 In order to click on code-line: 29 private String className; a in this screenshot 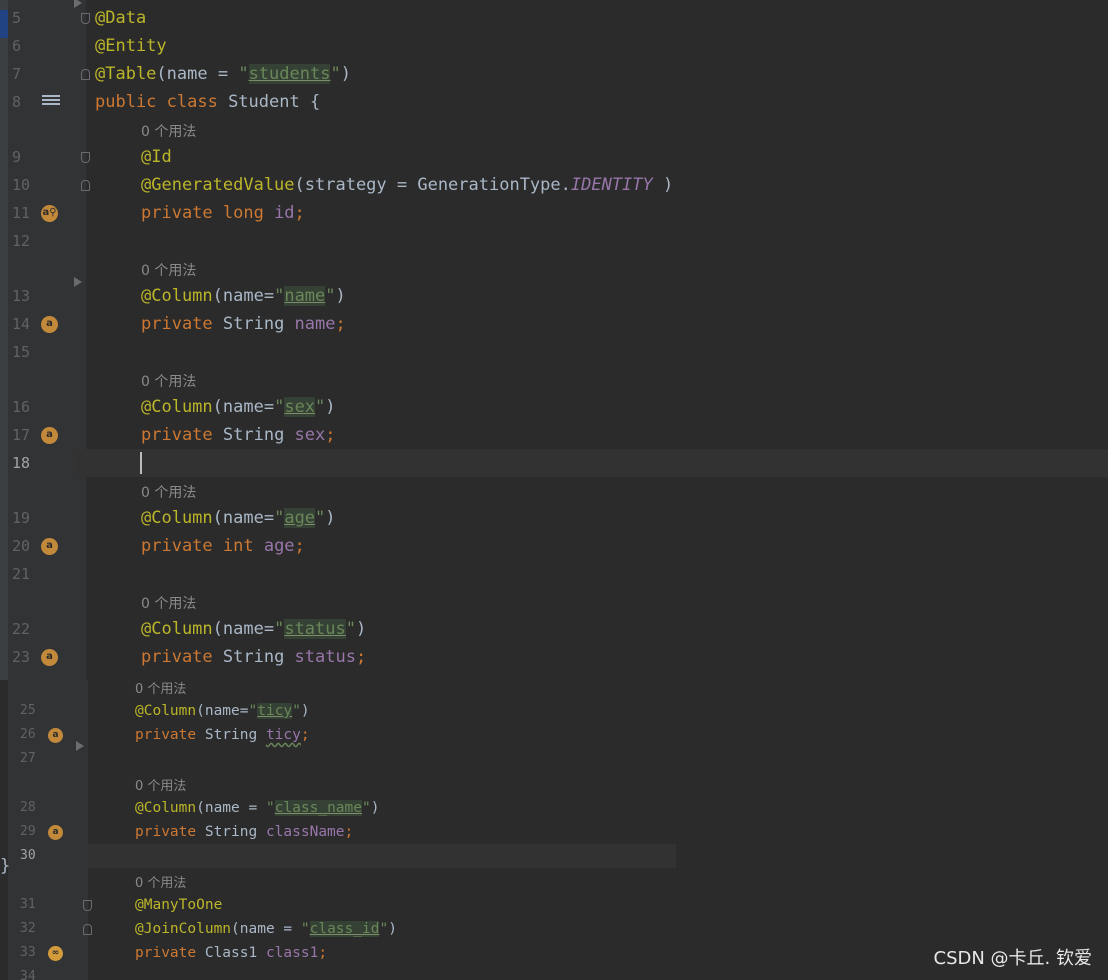, I will do `click(554, 832)`.